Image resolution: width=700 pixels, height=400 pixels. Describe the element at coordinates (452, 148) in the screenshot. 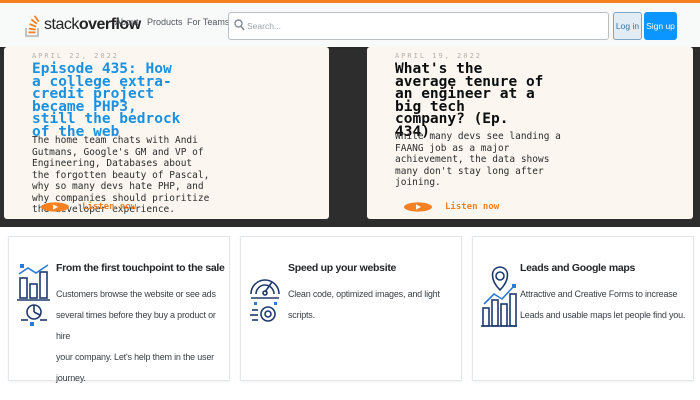

I see `podcast-description-line: FAANG job as a major` at that location.